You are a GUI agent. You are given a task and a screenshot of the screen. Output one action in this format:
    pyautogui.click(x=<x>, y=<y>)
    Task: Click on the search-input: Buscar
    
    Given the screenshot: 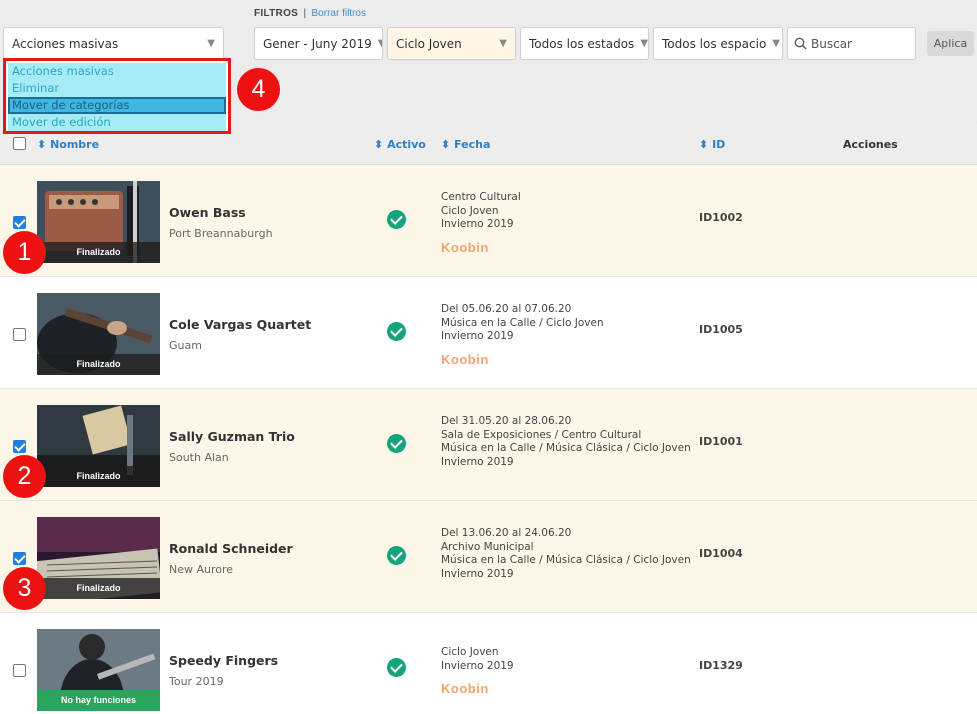 What is the action you would take?
    pyautogui.click(x=851, y=43)
    